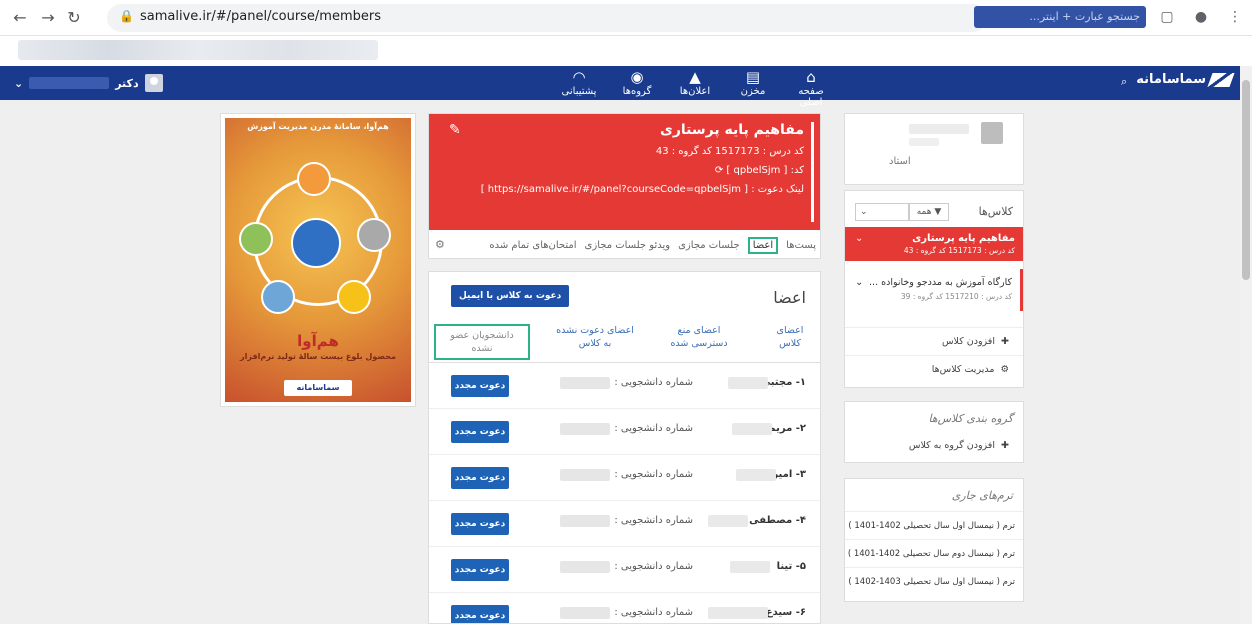 The width and height of the screenshot is (1252, 624). What do you see at coordinates (318, 126) in the screenshot?
I see `promo-top-text: هم‌آوا، سامانهٔ مدرن مدیریت آموزش` at bounding box center [318, 126].